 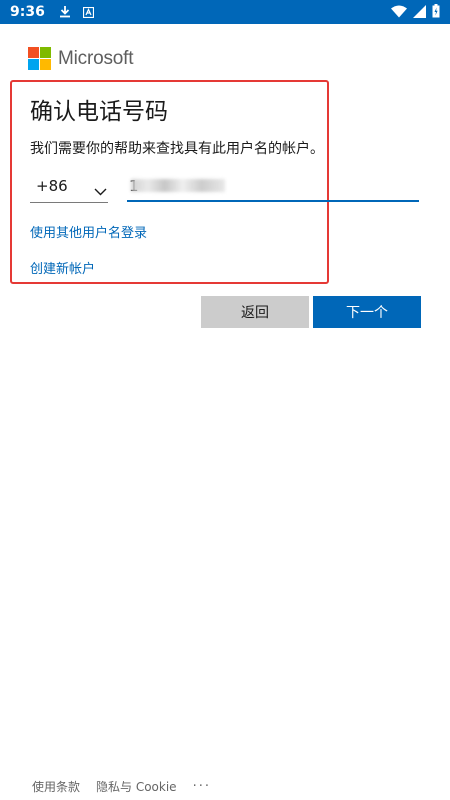 I want to click on chevron-down-icon, so click(x=100, y=190).